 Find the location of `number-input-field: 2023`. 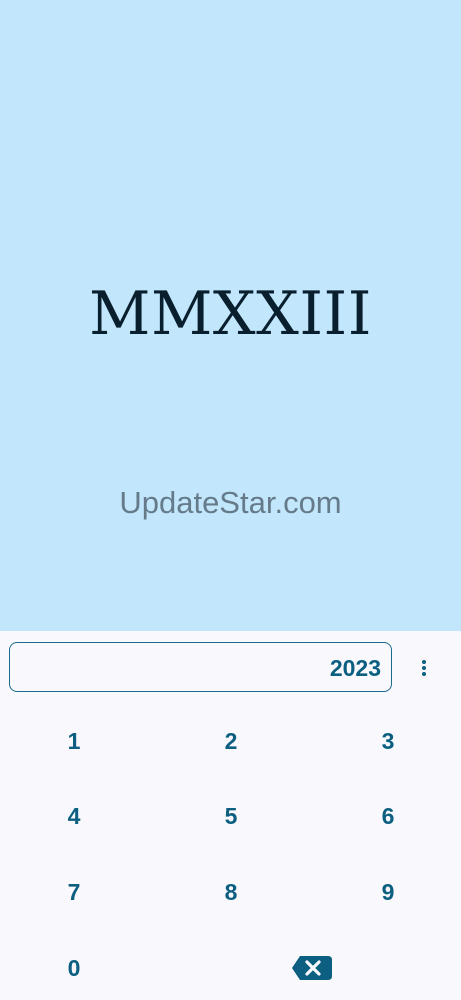

number-input-field: 2023 is located at coordinates (200, 667).